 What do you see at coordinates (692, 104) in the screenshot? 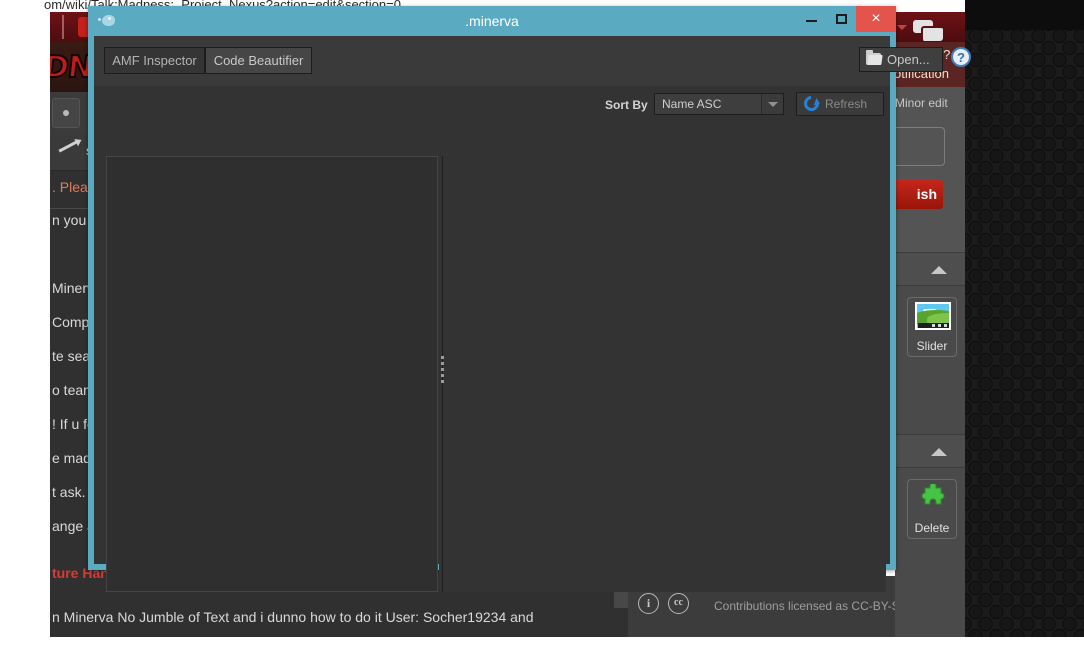
I see `sort-by-value: Name ASC` at bounding box center [692, 104].